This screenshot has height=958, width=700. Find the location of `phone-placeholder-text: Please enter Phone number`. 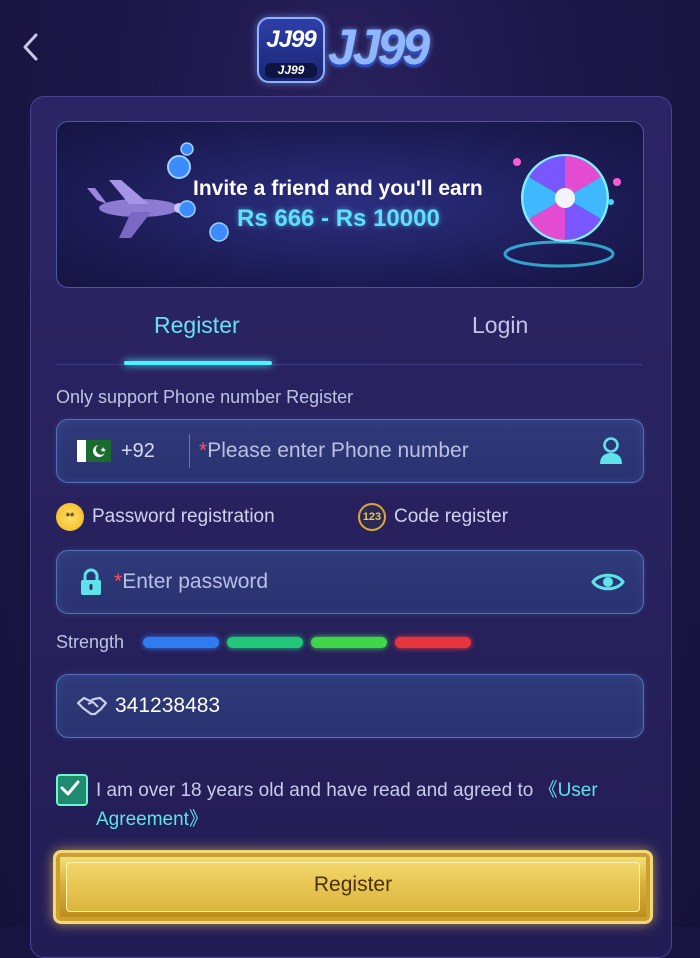

phone-placeholder-text: Please enter Phone number is located at coordinates (338, 450).